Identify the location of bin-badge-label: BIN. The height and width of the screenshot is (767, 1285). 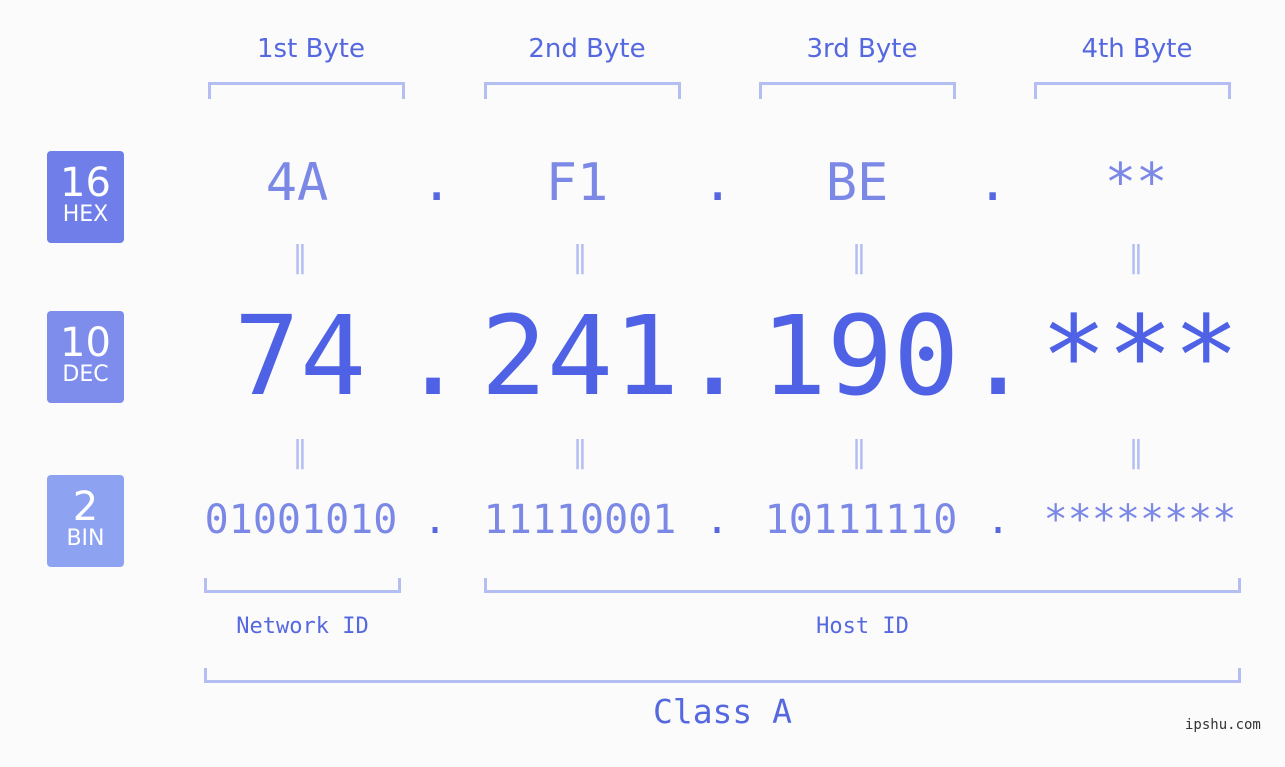
(85, 538).